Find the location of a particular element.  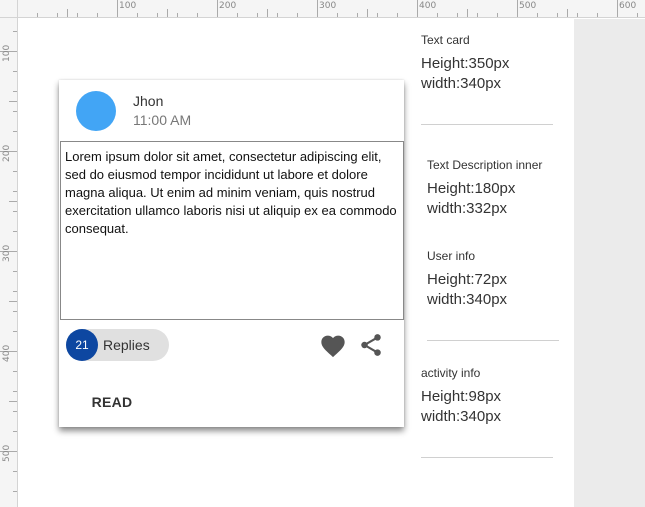

annotation-width: width:332px is located at coordinates (467, 208).